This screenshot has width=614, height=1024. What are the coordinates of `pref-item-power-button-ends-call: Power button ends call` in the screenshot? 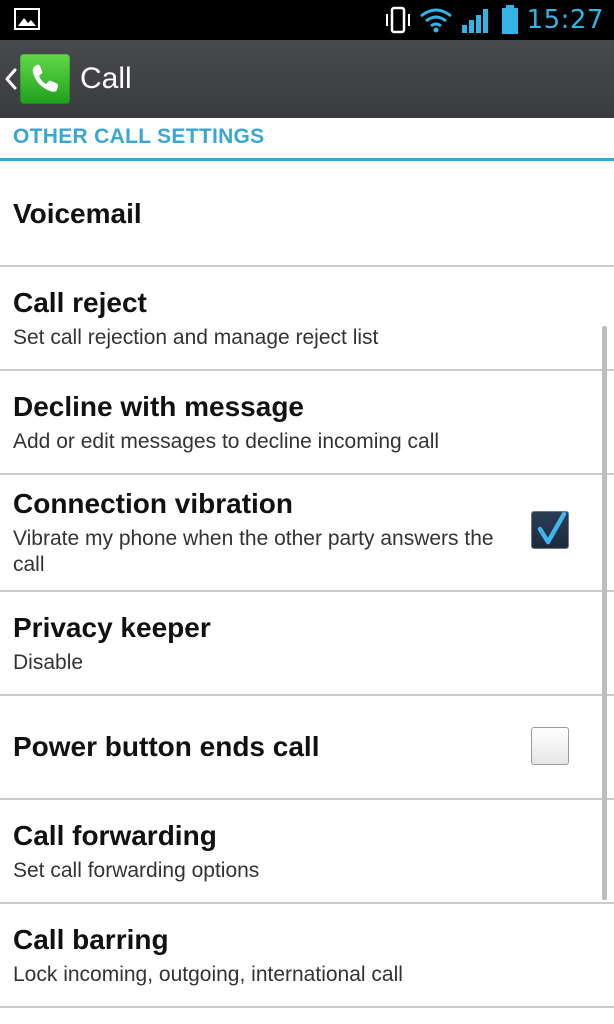 It's located at (307, 747).